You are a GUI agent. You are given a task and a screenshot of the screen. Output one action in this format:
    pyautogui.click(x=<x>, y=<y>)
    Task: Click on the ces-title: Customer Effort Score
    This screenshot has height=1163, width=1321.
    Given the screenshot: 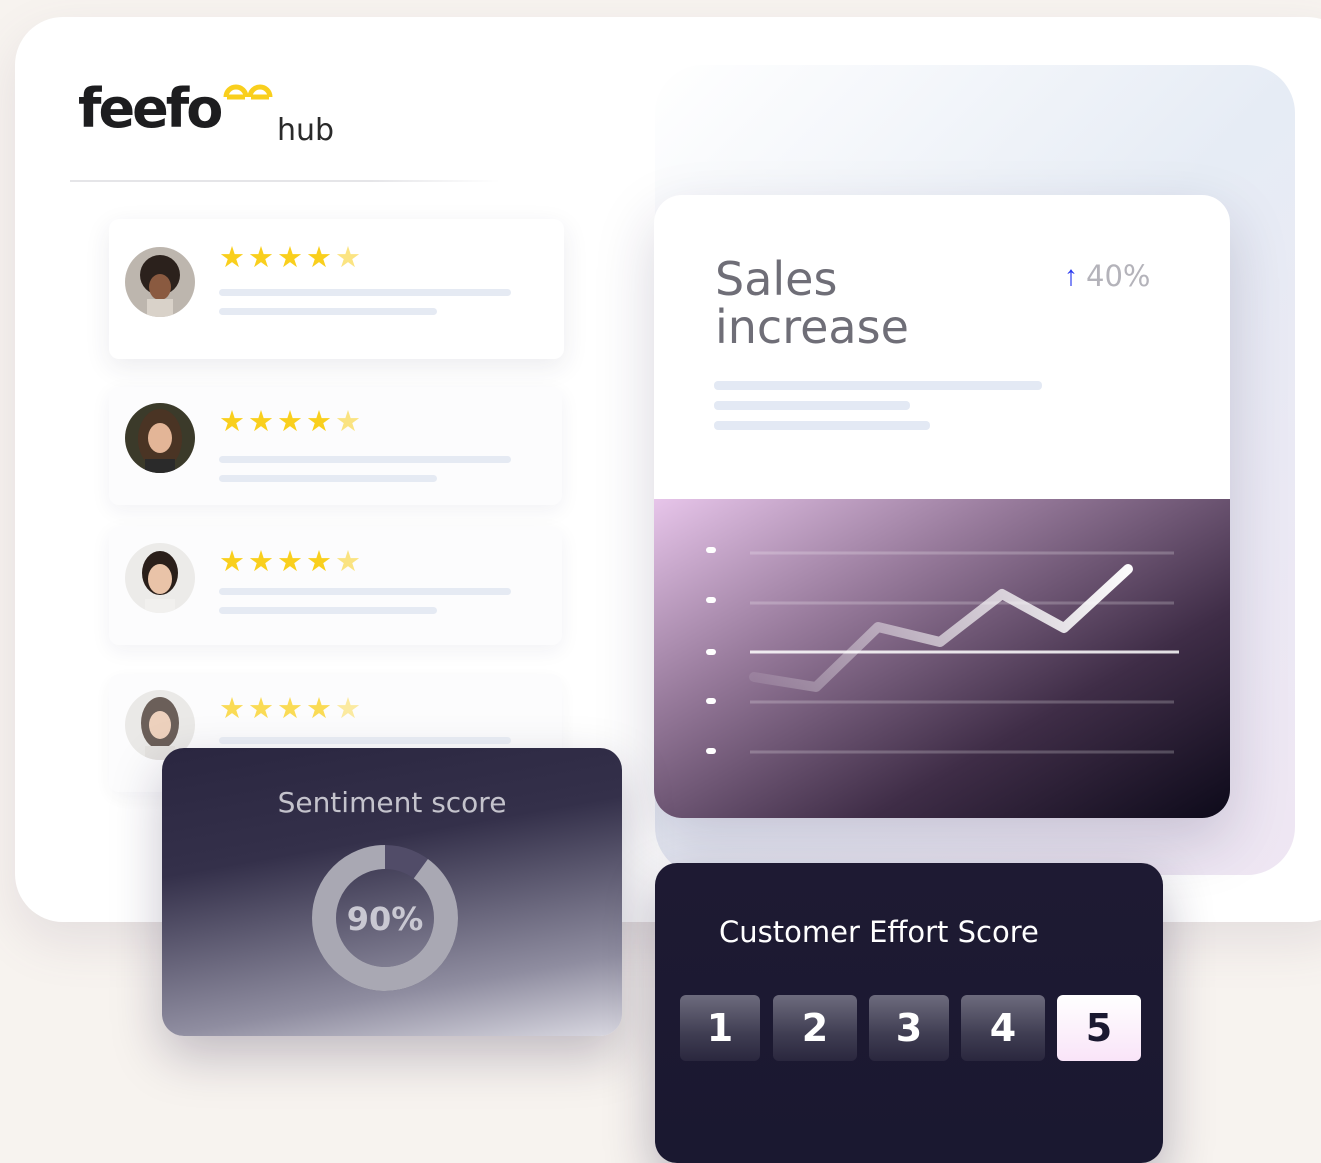 What is the action you would take?
    pyautogui.click(x=879, y=932)
    